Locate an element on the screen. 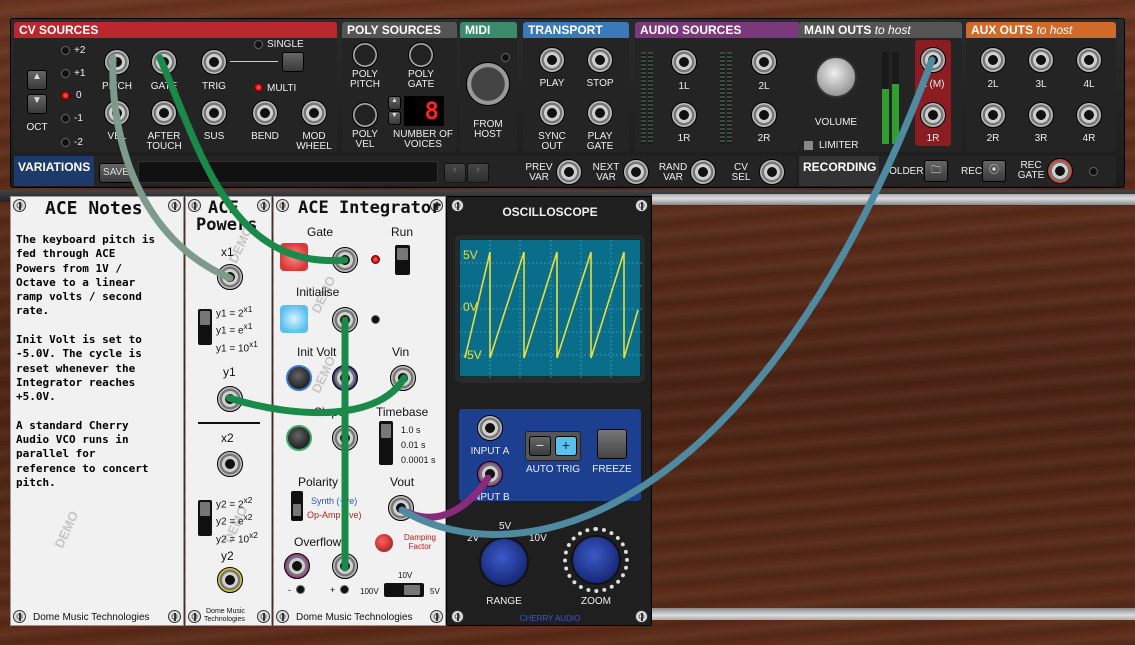 The height and width of the screenshot is (645, 1135). play-jack is located at coordinates (552, 60).